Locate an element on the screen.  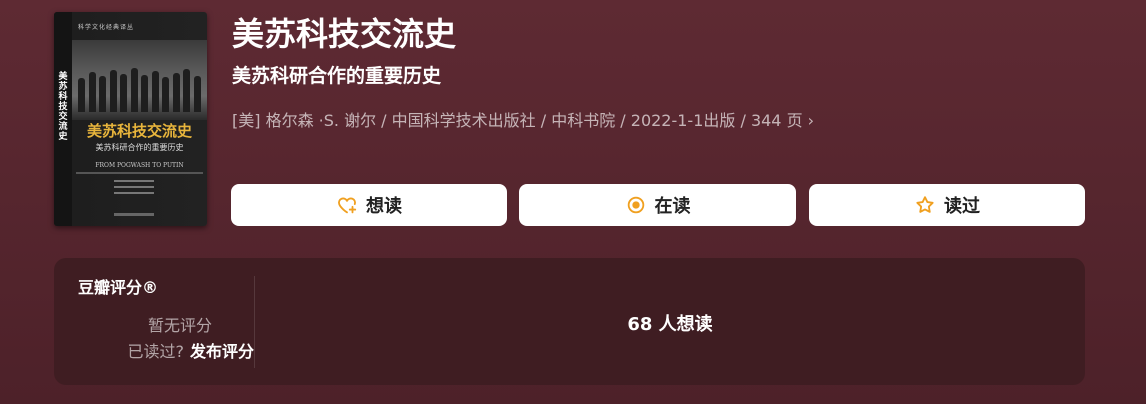
cover-authors is located at coordinates (134, 189).